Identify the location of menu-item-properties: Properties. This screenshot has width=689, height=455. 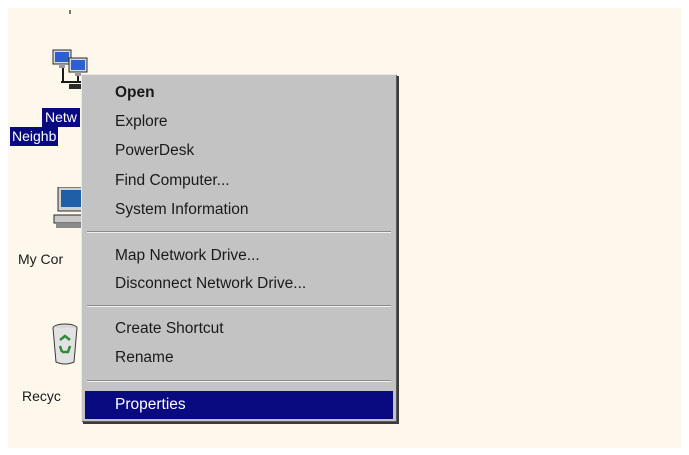
(239, 405).